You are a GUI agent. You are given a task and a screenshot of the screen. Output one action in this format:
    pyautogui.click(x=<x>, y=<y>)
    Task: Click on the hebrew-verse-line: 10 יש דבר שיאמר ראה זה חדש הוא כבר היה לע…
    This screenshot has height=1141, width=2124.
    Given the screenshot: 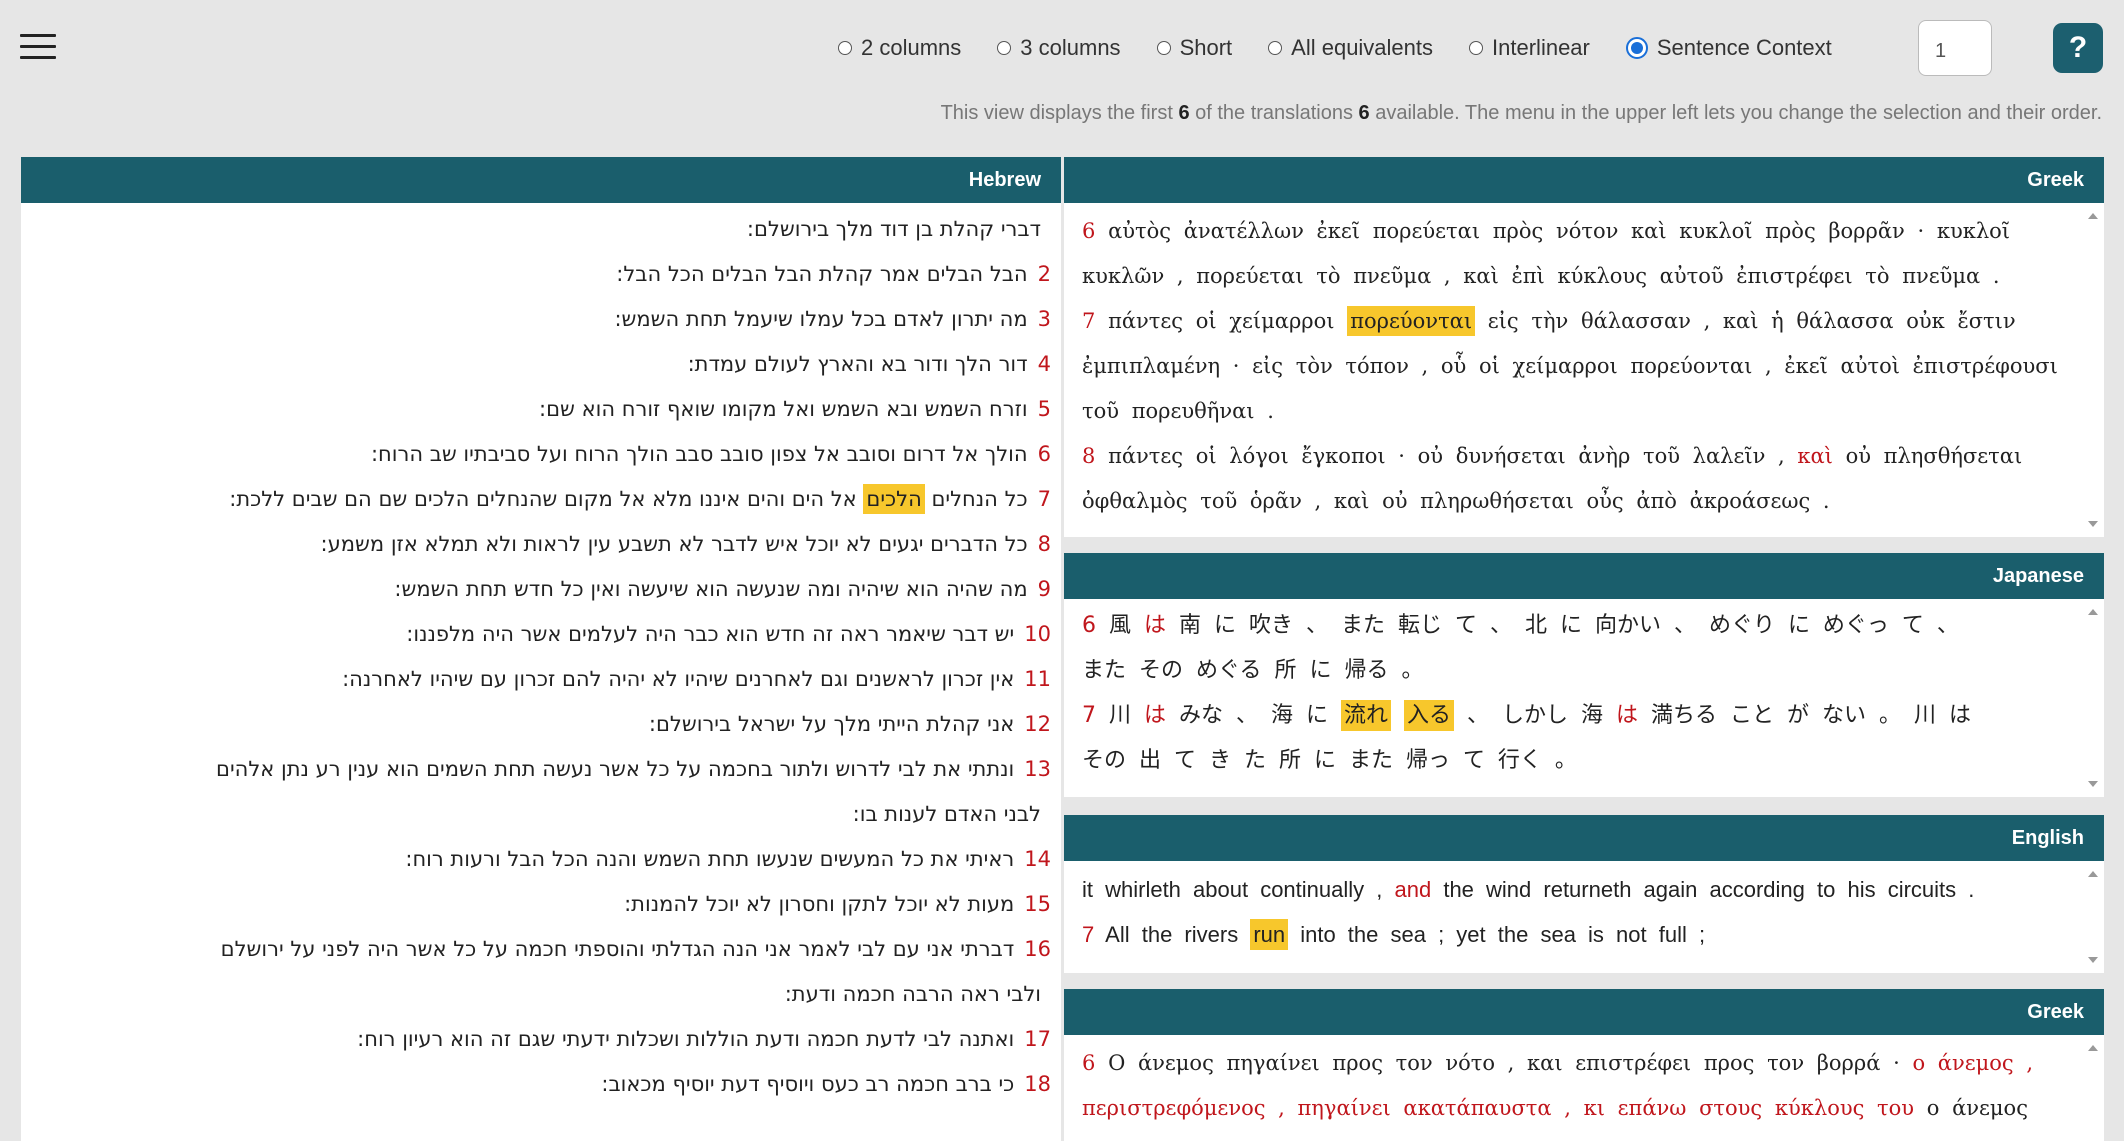 What is the action you would take?
    pyautogui.click(x=542, y=634)
    